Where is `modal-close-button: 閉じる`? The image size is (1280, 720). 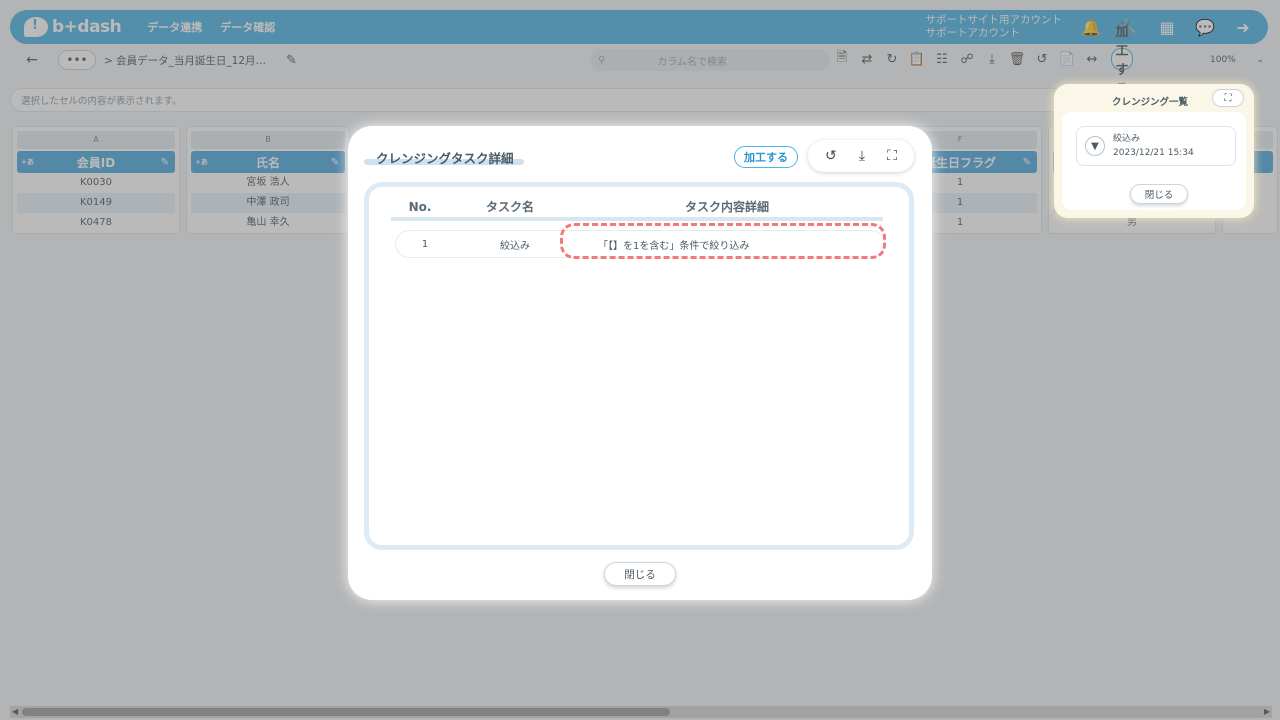
modal-close-button: 閉じる is located at coordinates (640, 574).